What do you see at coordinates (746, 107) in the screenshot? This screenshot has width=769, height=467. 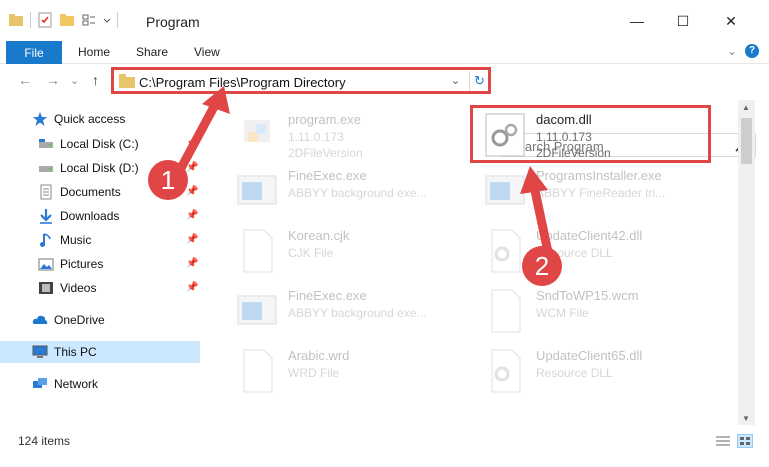 I see `scroll-up-icon: ▲` at bounding box center [746, 107].